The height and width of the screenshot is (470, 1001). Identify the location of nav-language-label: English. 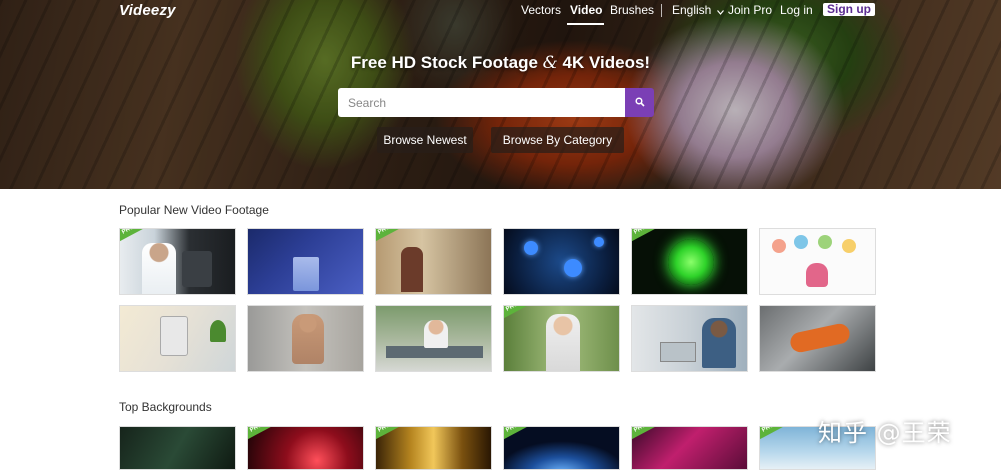
(692, 10).